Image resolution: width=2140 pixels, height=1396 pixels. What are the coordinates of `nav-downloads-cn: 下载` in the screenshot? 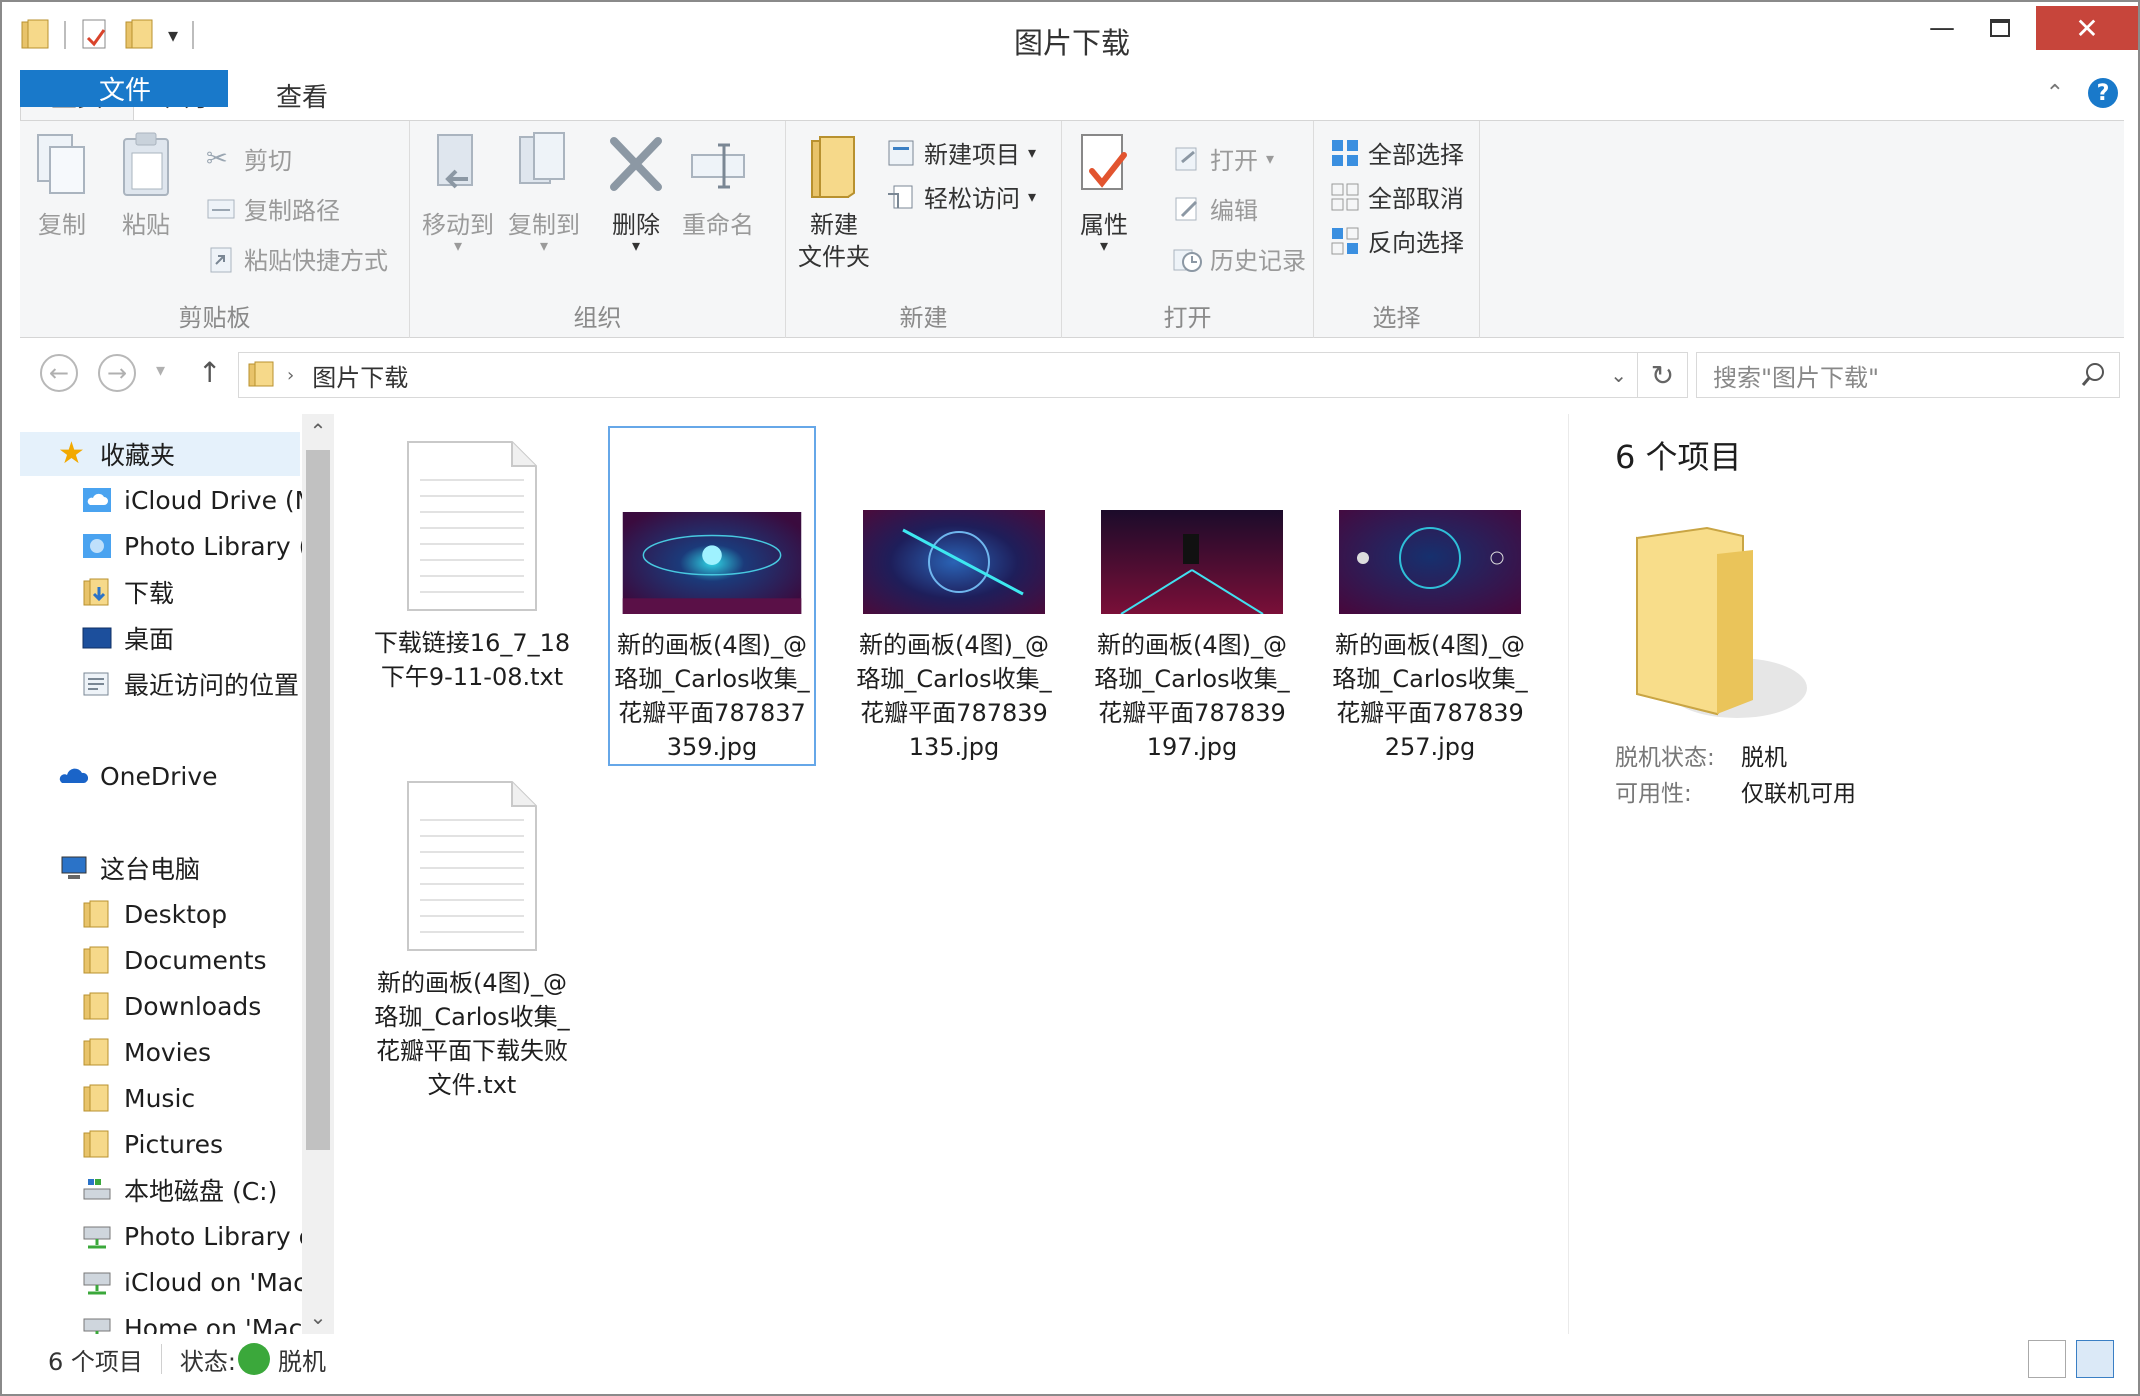 It's located at (97, 592).